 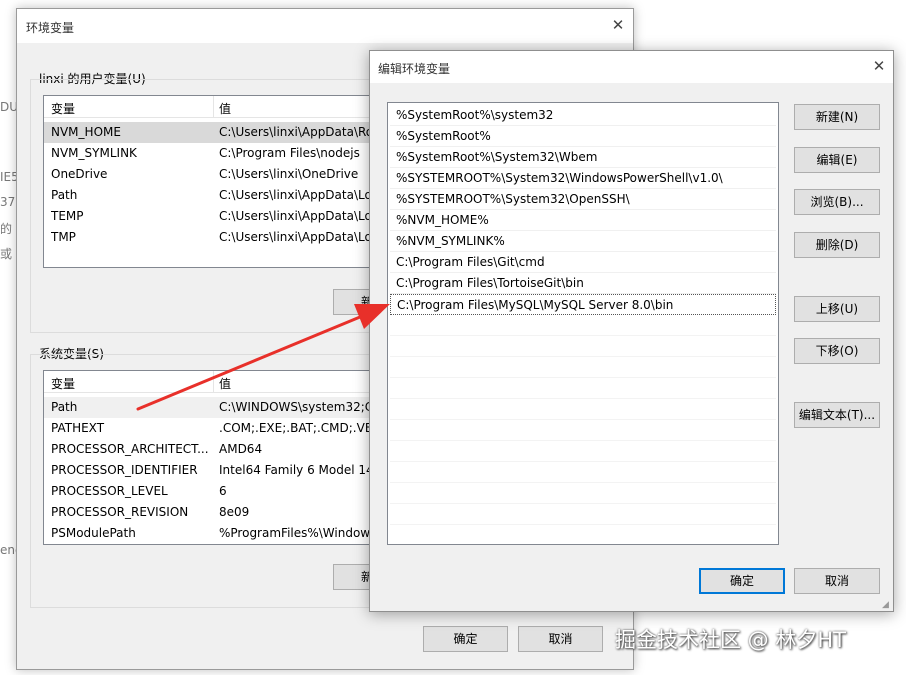 I want to click on watermark-text: 掘金技术社区 @ 林夕HT, so click(x=730, y=640).